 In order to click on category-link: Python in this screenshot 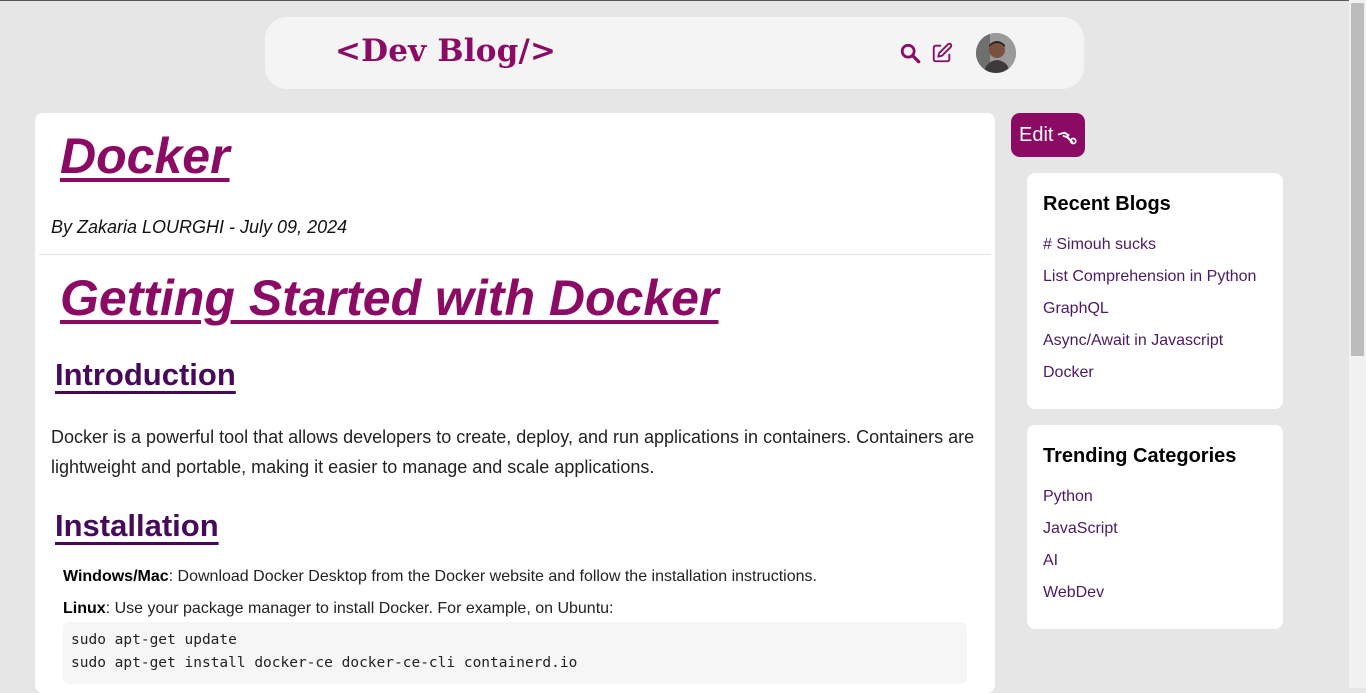, I will do `click(1068, 497)`.